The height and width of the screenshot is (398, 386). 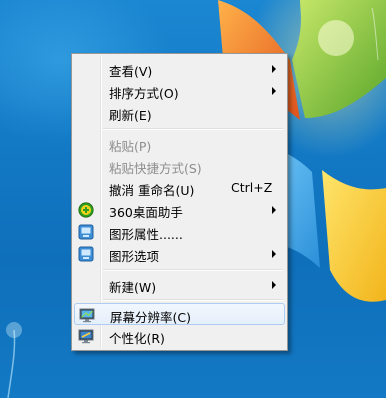 I want to click on personalize-icon, so click(x=86, y=336).